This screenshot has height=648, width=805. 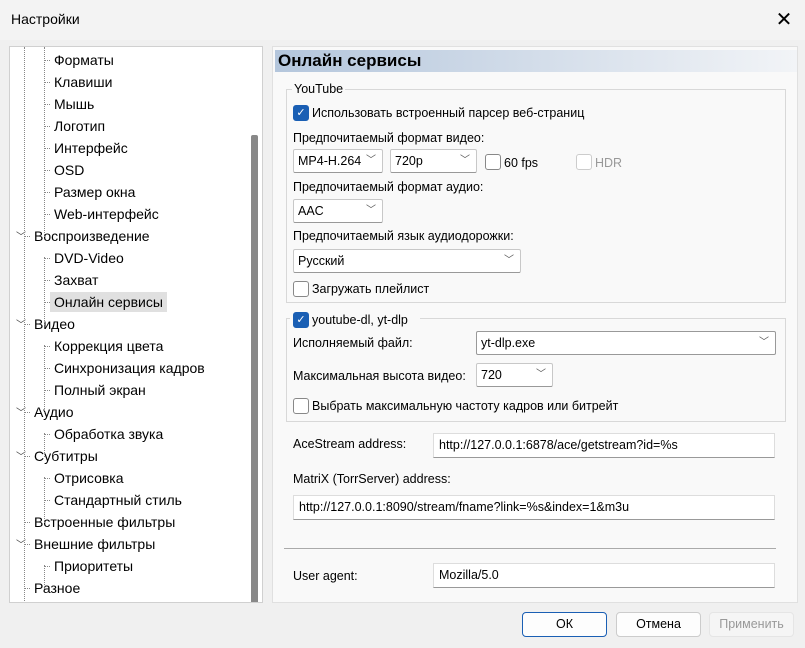 What do you see at coordinates (530, 548) in the screenshot?
I see `divider` at bounding box center [530, 548].